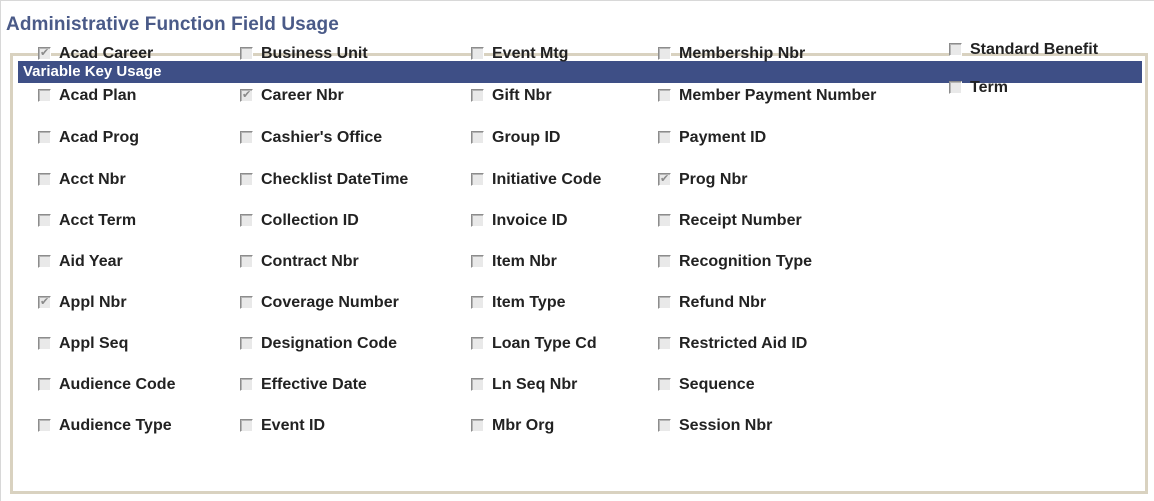  What do you see at coordinates (743, 343) in the screenshot?
I see `checkbox-label: Restricted Aid ID` at bounding box center [743, 343].